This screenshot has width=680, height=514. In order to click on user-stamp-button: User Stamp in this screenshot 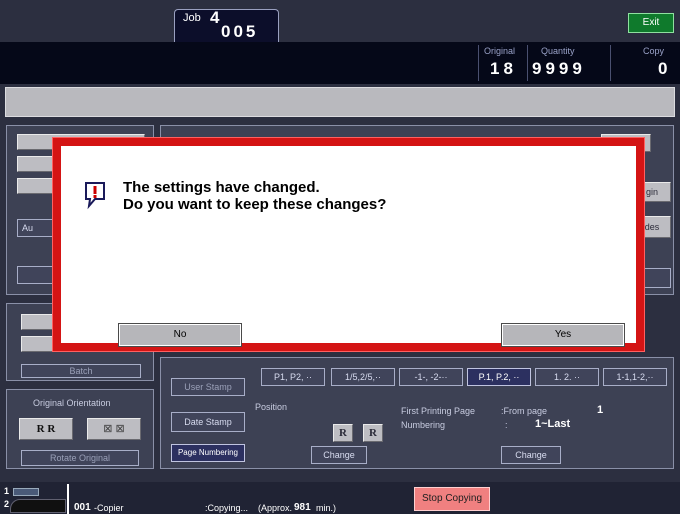, I will do `click(208, 387)`.